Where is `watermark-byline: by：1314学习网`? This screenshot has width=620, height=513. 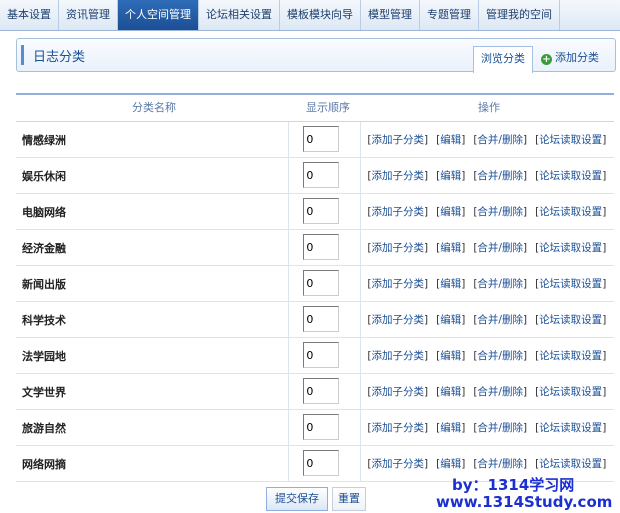
watermark-byline: by：1314学习网 is located at coordinates (513, 485).